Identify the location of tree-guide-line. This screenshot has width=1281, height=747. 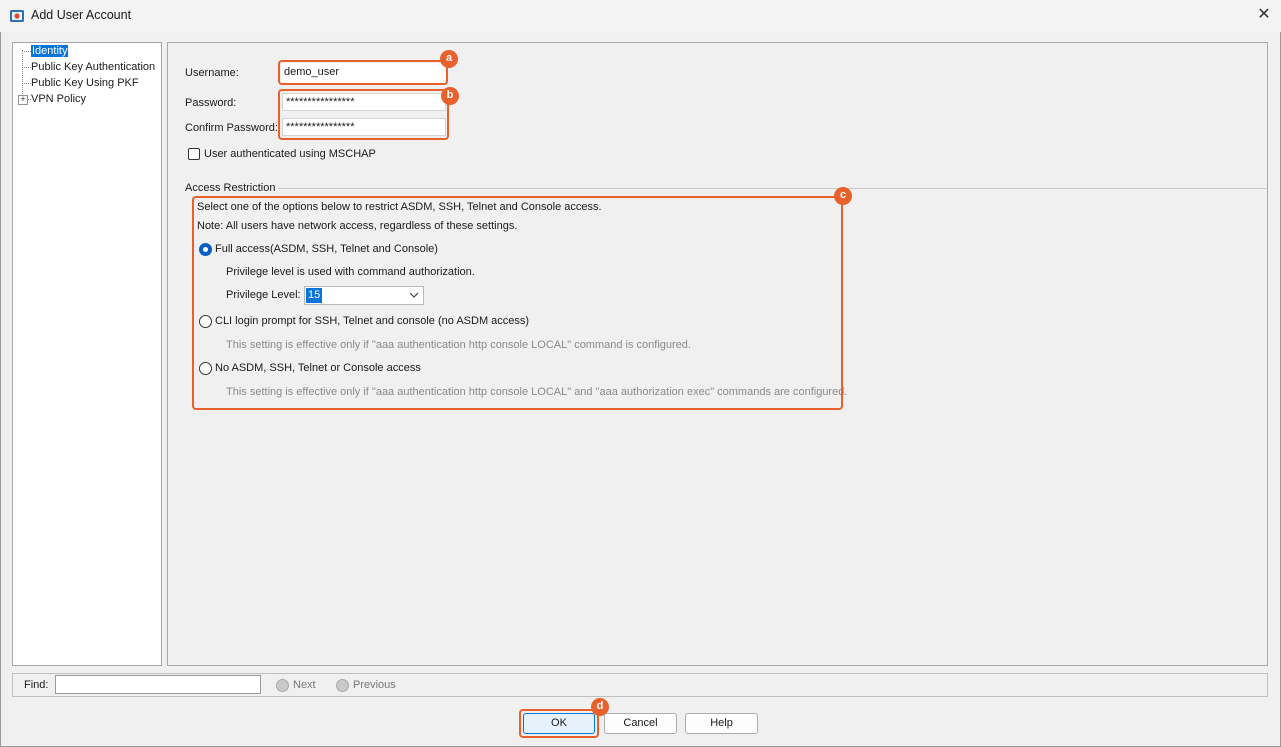
(22, 75).